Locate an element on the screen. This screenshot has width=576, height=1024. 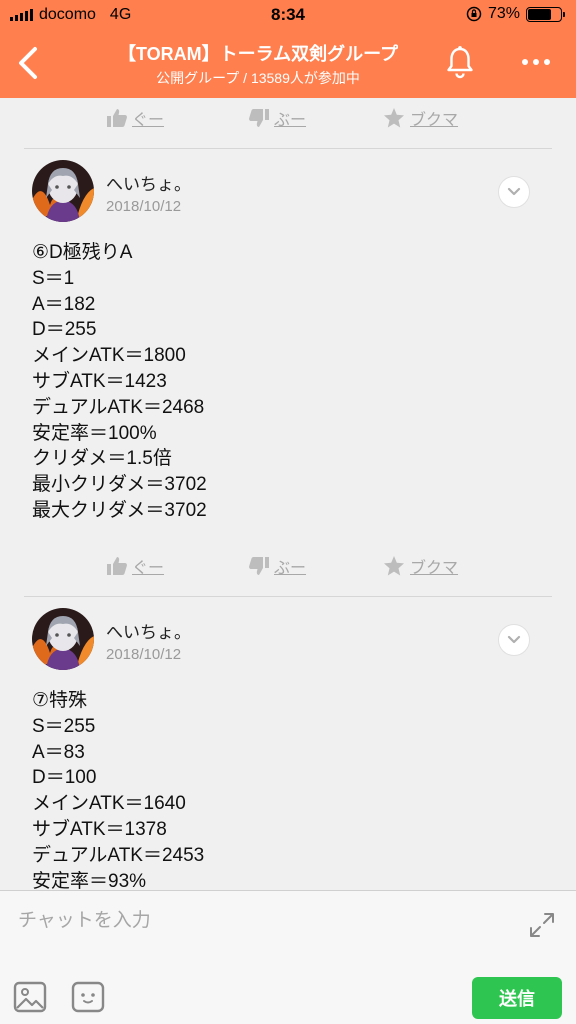
post-line: メインATK＝1800 is located at coordinates (109, 356).